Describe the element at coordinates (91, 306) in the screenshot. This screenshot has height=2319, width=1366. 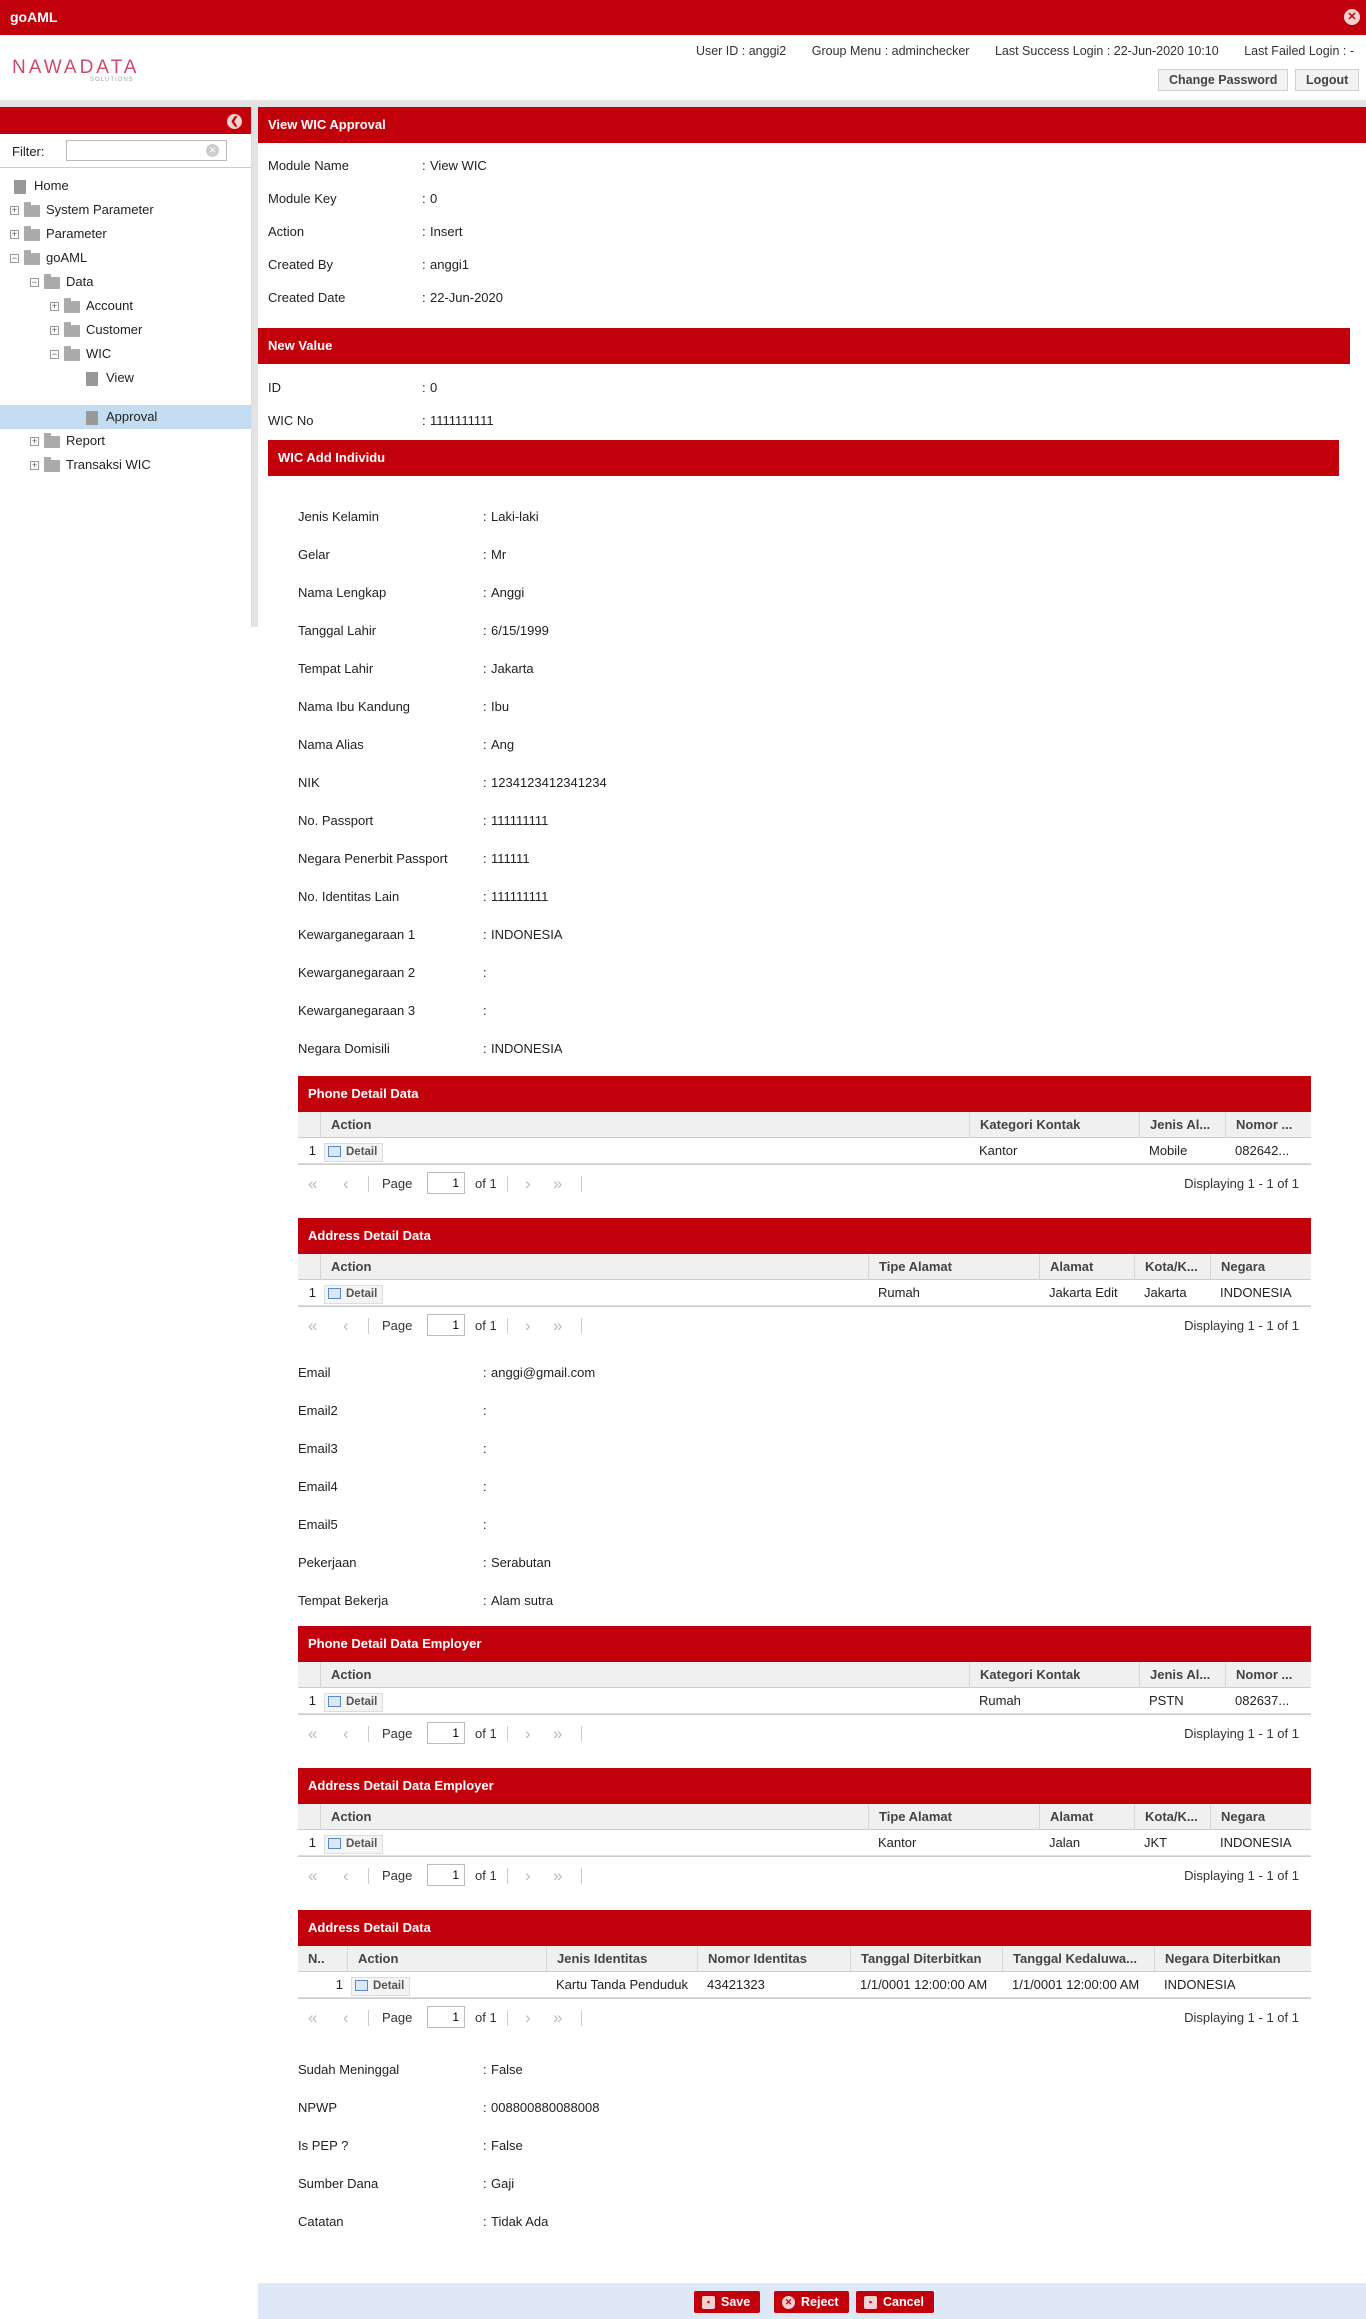
I see `tree-item-account: + Account` at that location.